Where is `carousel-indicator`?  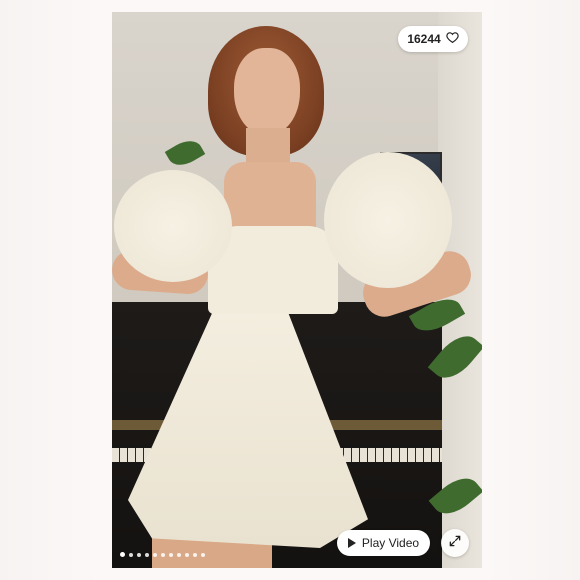
carousel-indicator is located at coordinates (162, 554).